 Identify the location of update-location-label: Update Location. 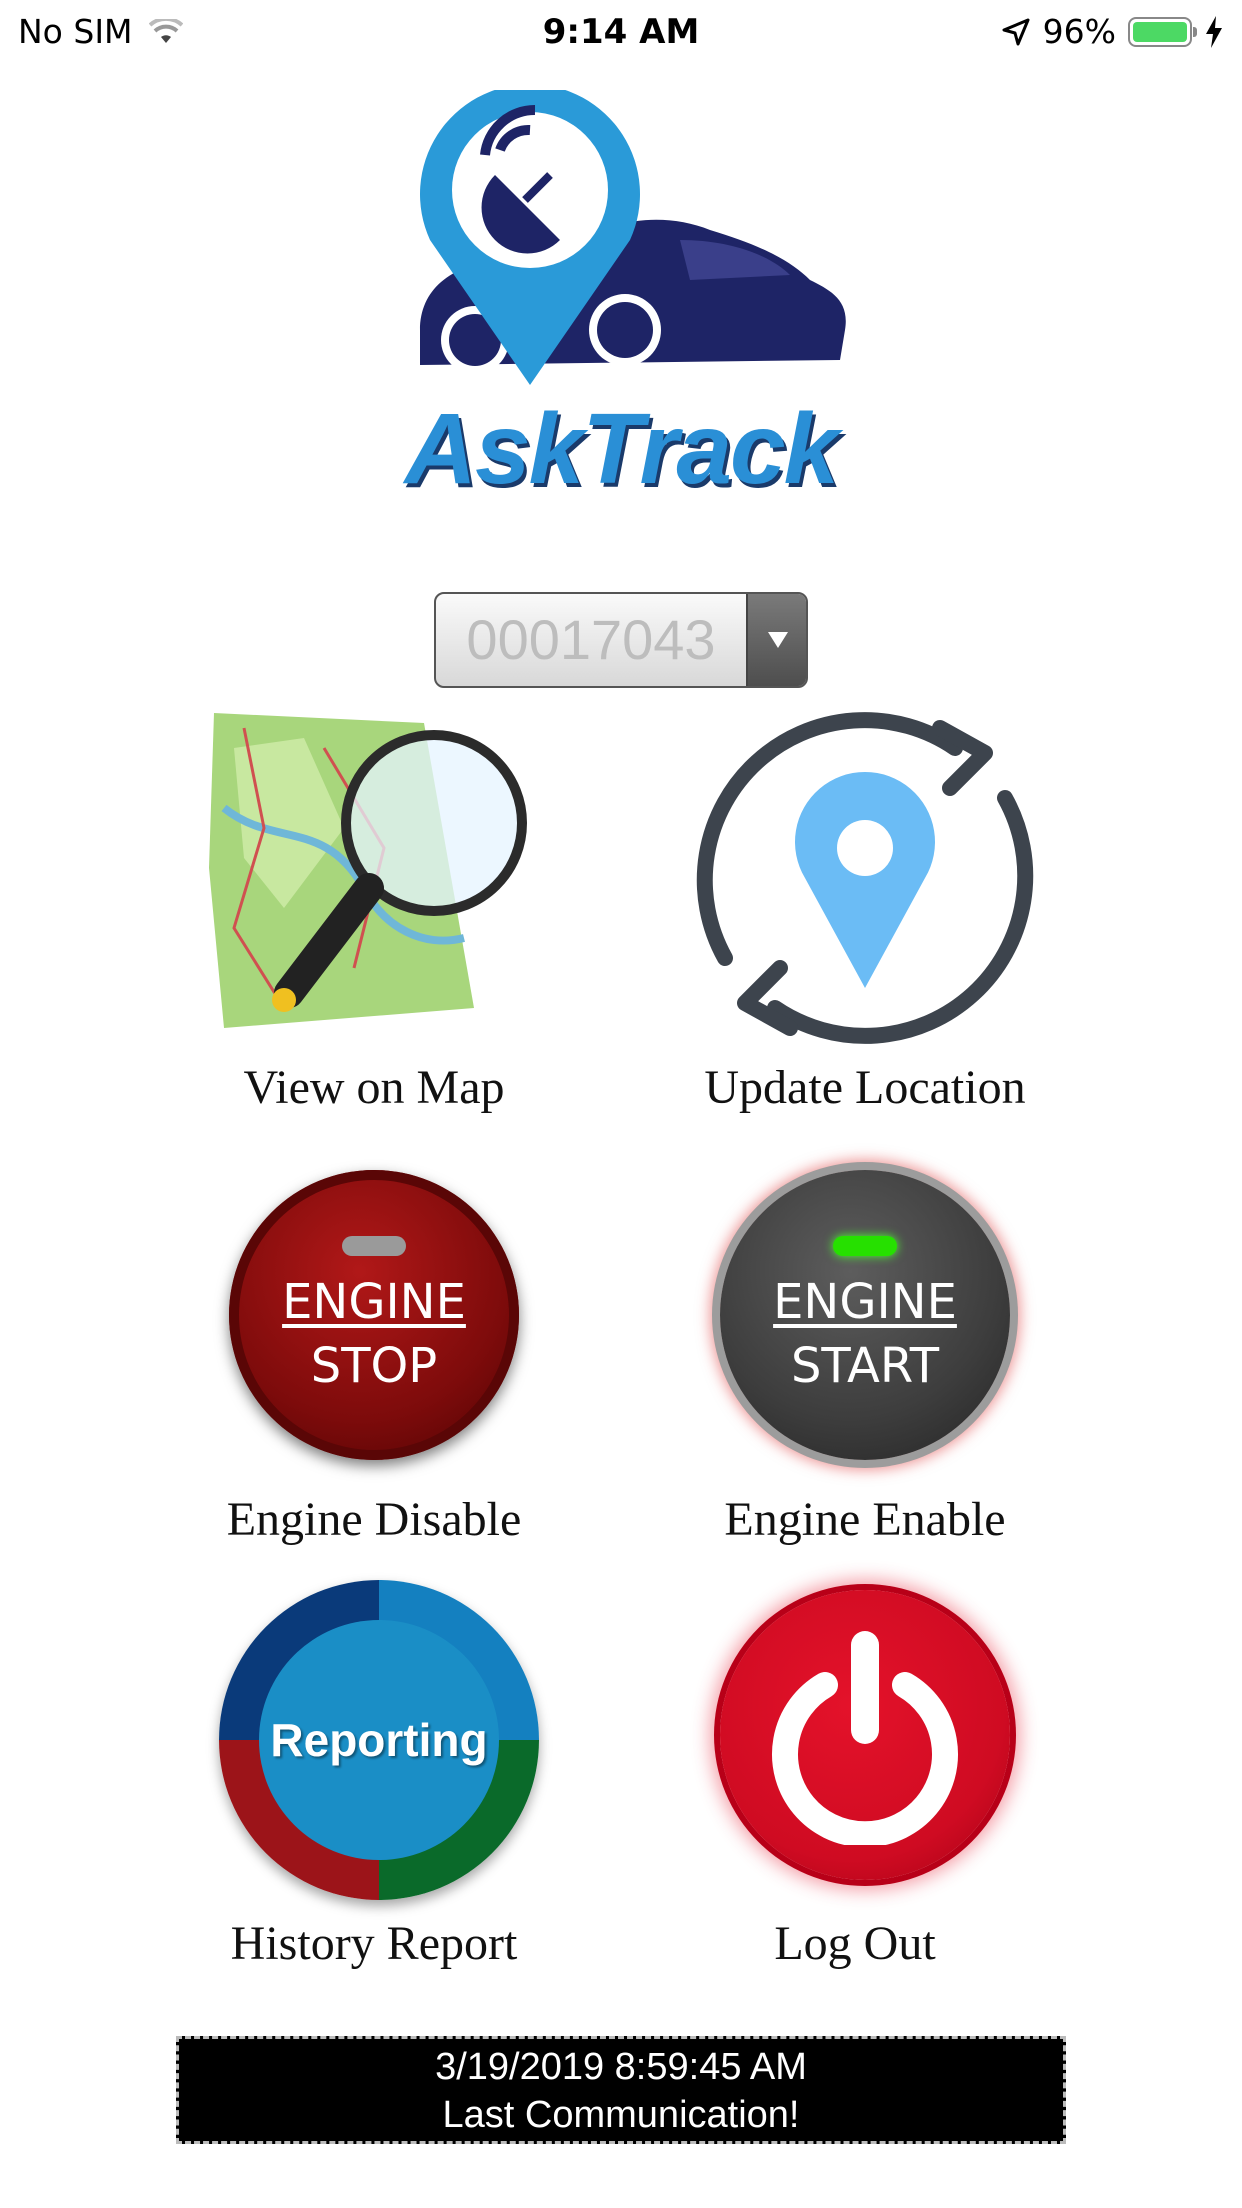
(865, 1087).